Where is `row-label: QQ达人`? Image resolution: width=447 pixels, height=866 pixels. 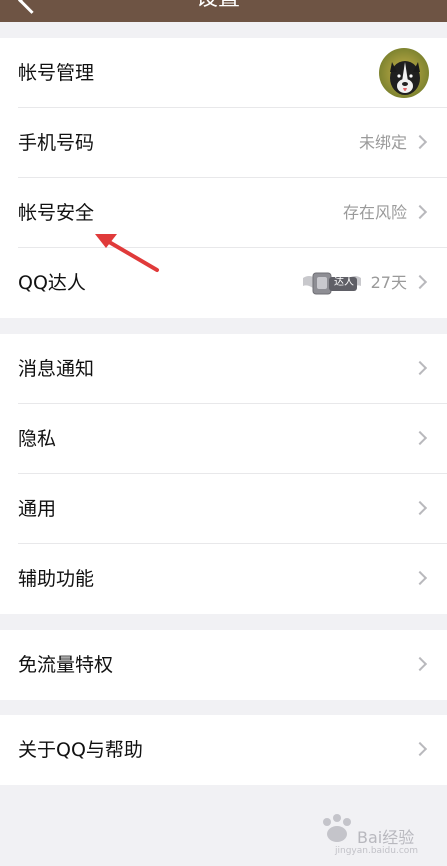
row-label: QQ达人 is located at coordinates (52, 283).